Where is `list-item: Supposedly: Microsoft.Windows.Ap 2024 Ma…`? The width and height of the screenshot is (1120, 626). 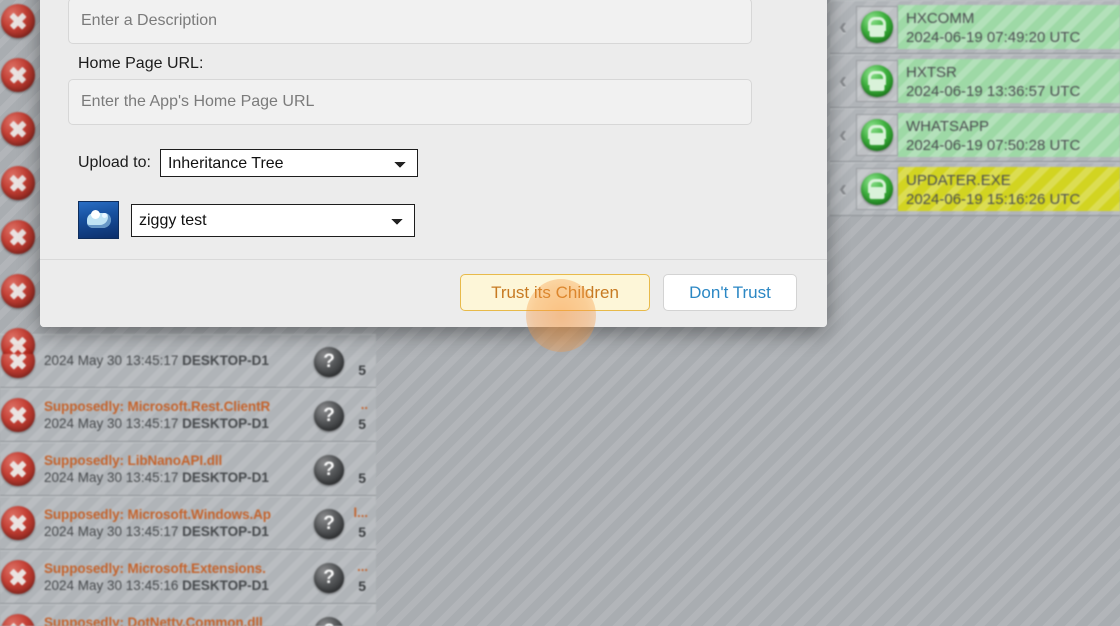
list-item: Supposedly: Microsoft.Windows.Ap 2024 Ma… is located at coordinates (188, 523).